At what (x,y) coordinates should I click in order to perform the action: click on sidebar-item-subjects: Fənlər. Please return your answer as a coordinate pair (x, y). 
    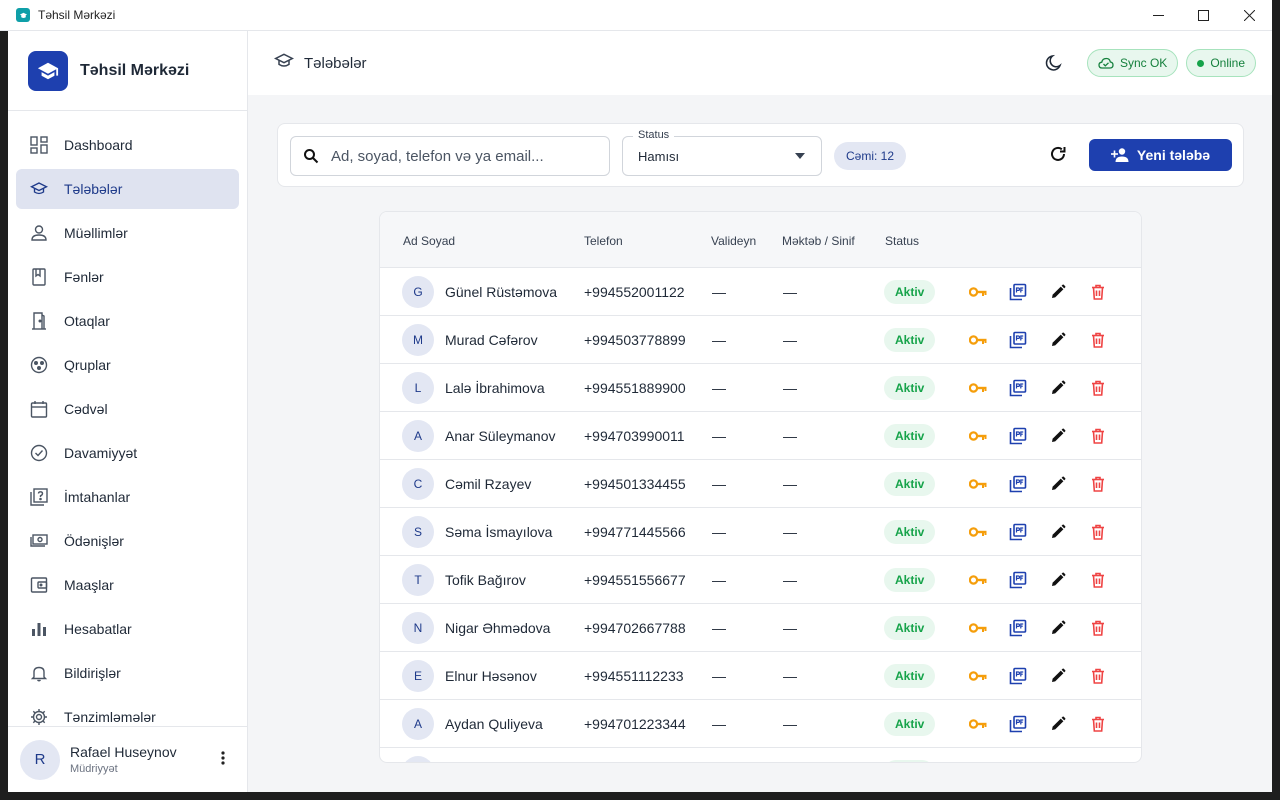
    Looking at the image, I should click on (127, 277).